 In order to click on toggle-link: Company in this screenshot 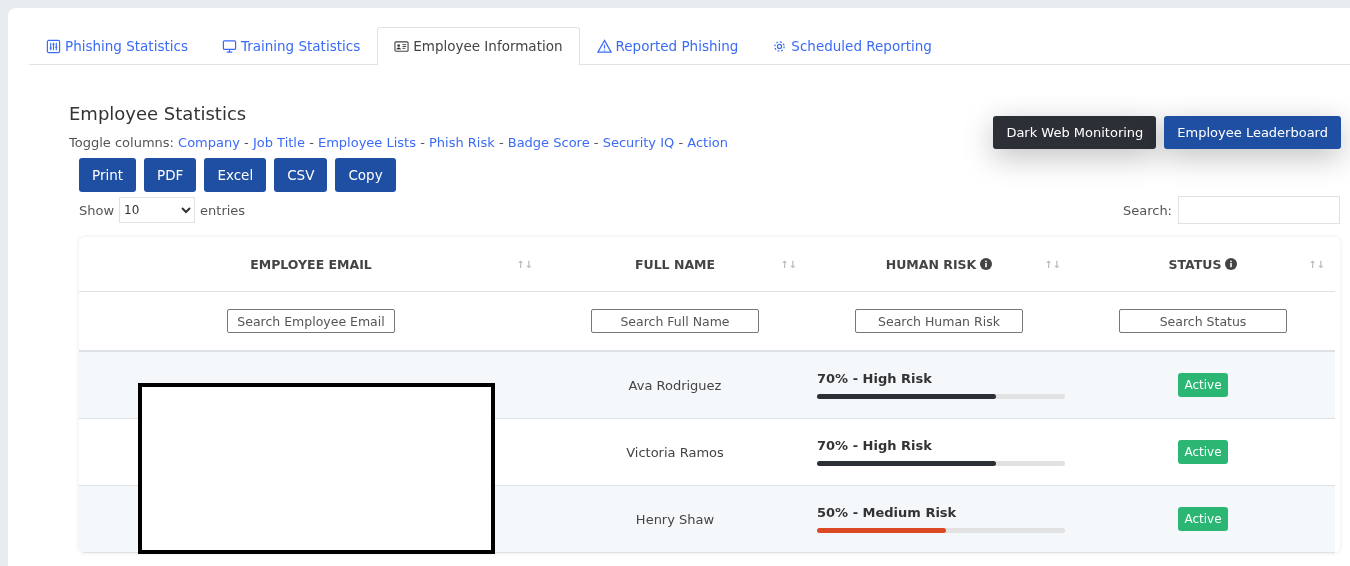, I will do `click(209, 142)`.